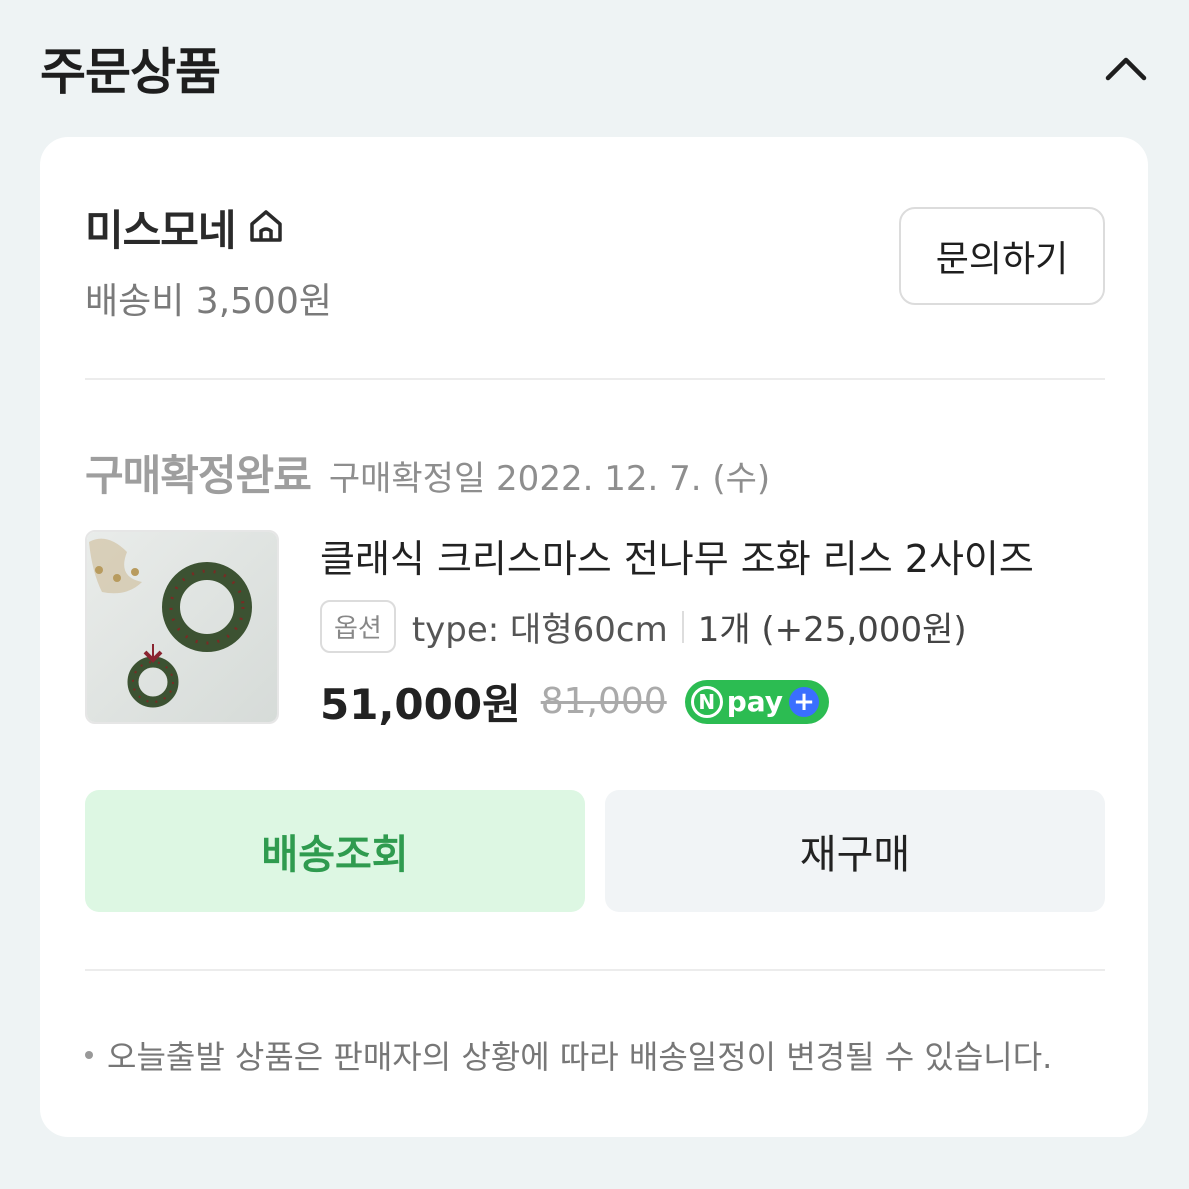  I want to click on home-icon, so click(266, 228).